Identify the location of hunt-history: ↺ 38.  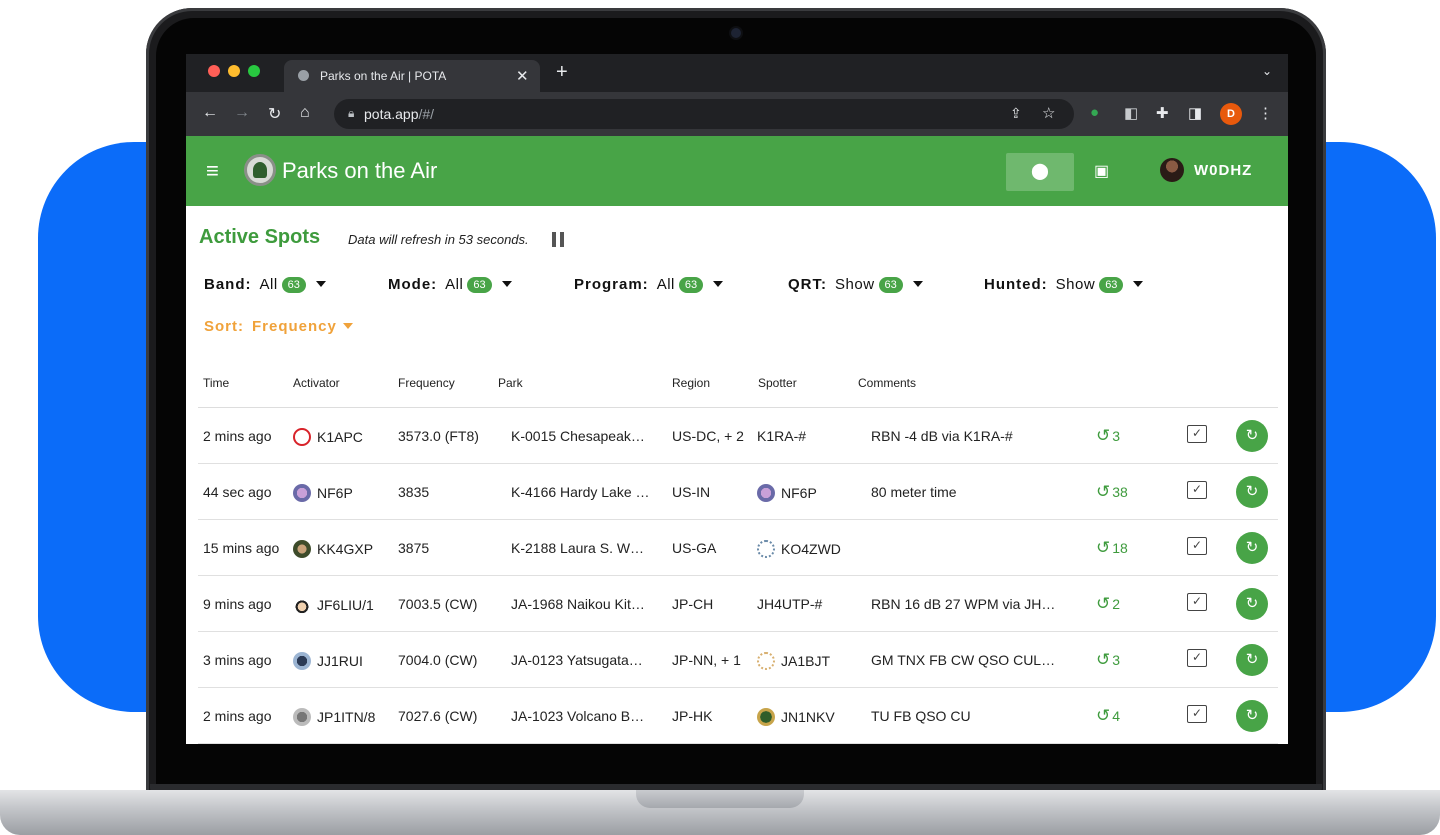
(1112, 492).